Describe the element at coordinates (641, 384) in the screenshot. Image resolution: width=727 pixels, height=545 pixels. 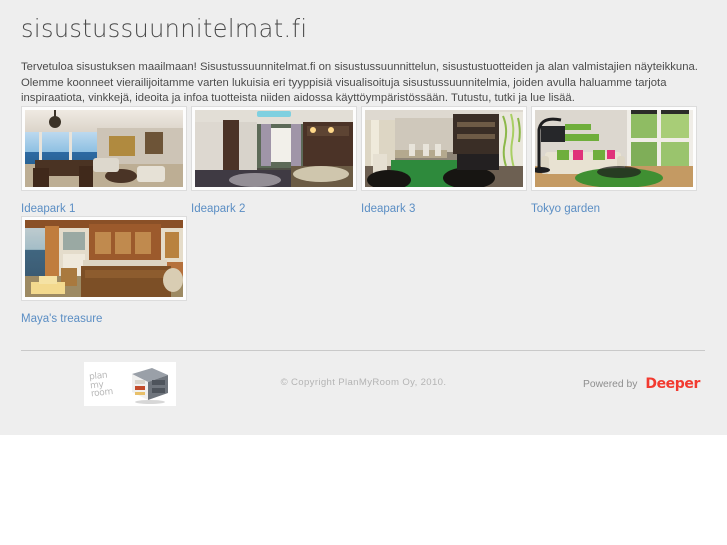
I see `powered-by: Powered by Deeper` at that location.